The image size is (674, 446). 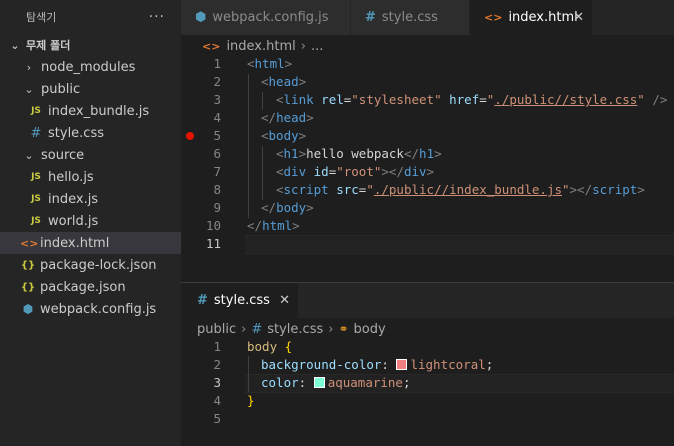 I want to click on code-line: </head>, so click(x=287, y=117).